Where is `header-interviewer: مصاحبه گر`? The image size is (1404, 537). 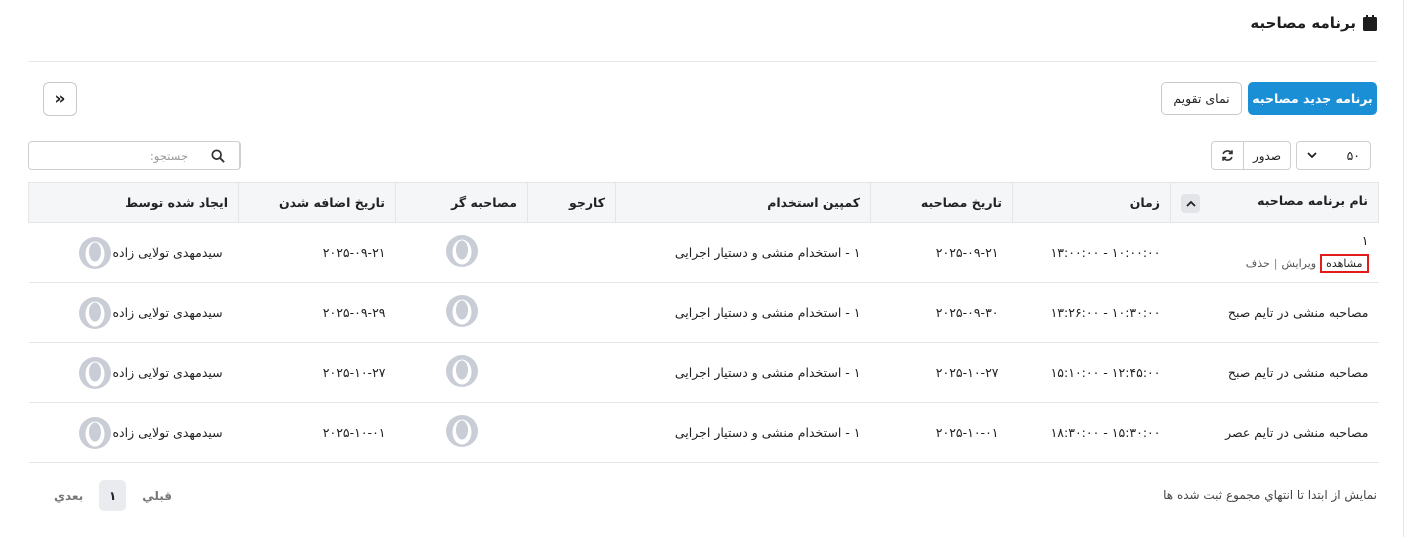 header-interviewer: مصاحبه گر is located at coordinates (461, 202).